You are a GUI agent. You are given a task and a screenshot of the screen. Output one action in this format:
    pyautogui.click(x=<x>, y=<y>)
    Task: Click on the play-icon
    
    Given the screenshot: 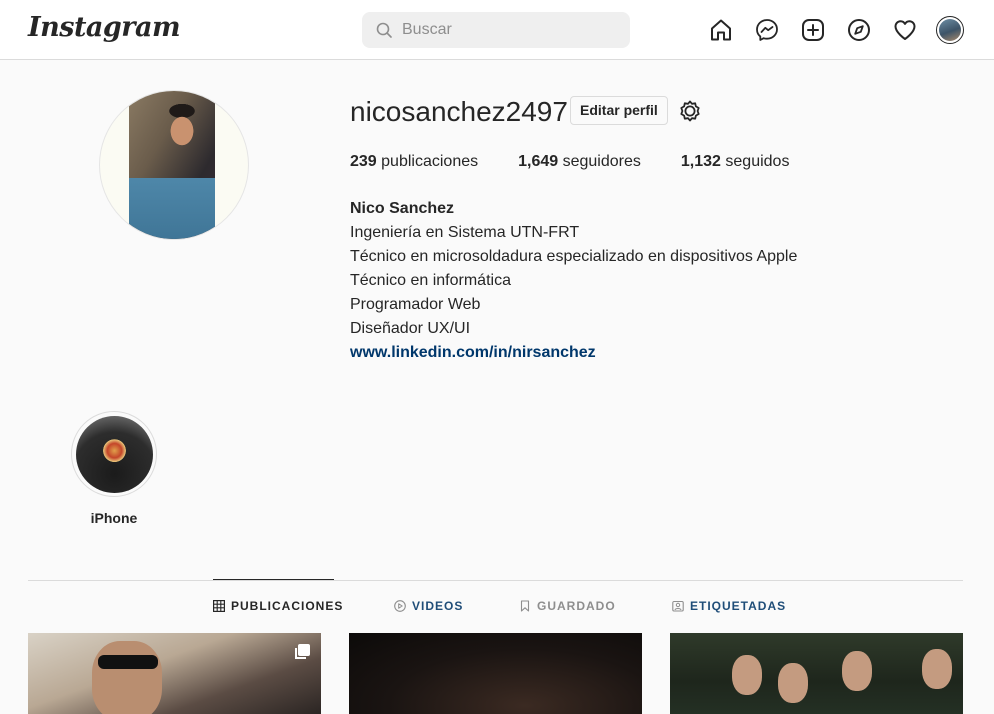 What is the action you would take?
    pyautogui.click(x=400, y=606)
    